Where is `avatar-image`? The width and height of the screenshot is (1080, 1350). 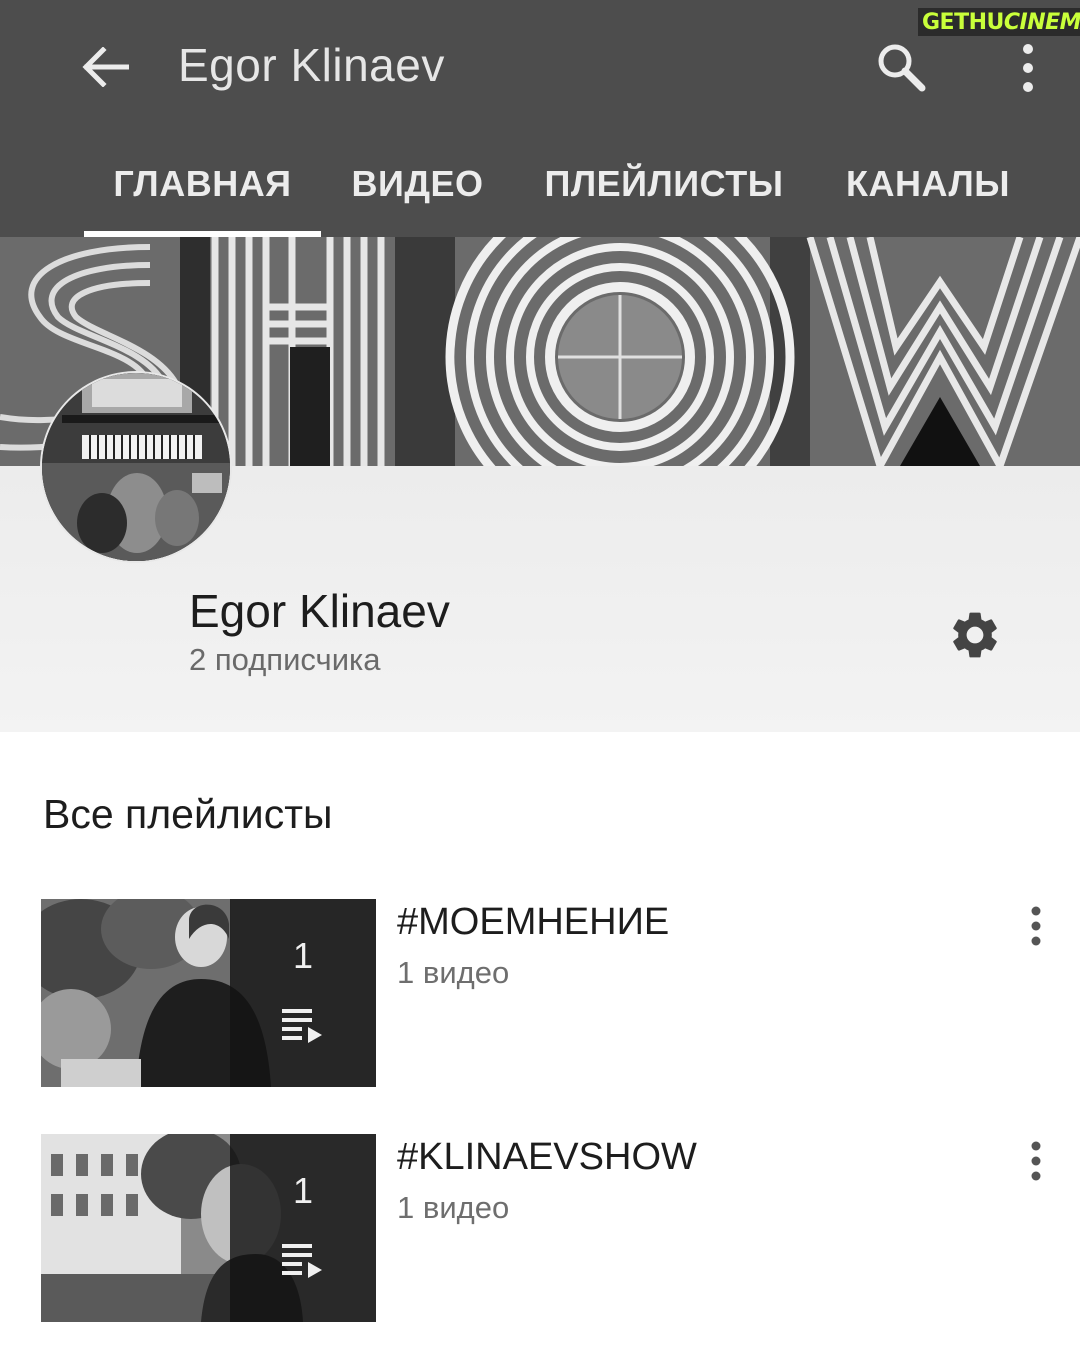 avatar-image is located at coordinates (136, 467).